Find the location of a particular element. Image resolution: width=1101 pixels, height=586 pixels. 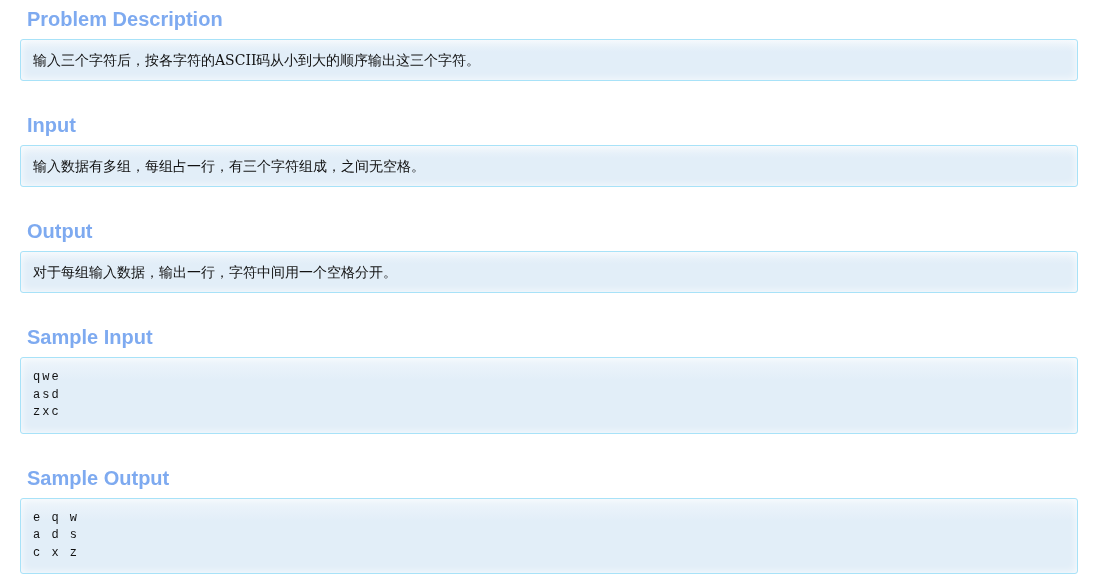

sample-text: e q w a d s c x z is located at coordinates (56, 535).